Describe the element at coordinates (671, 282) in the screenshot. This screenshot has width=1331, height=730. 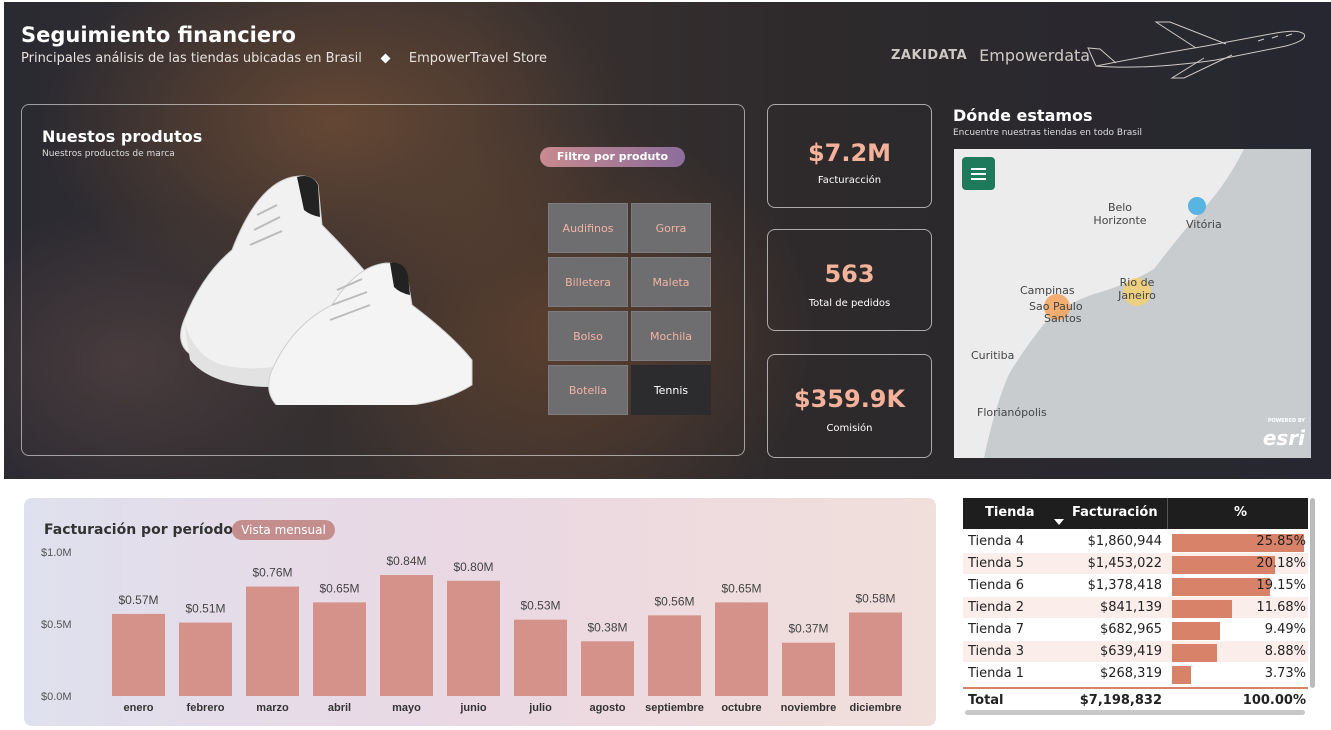
I see `filter-maleta: Maleta` at that location.